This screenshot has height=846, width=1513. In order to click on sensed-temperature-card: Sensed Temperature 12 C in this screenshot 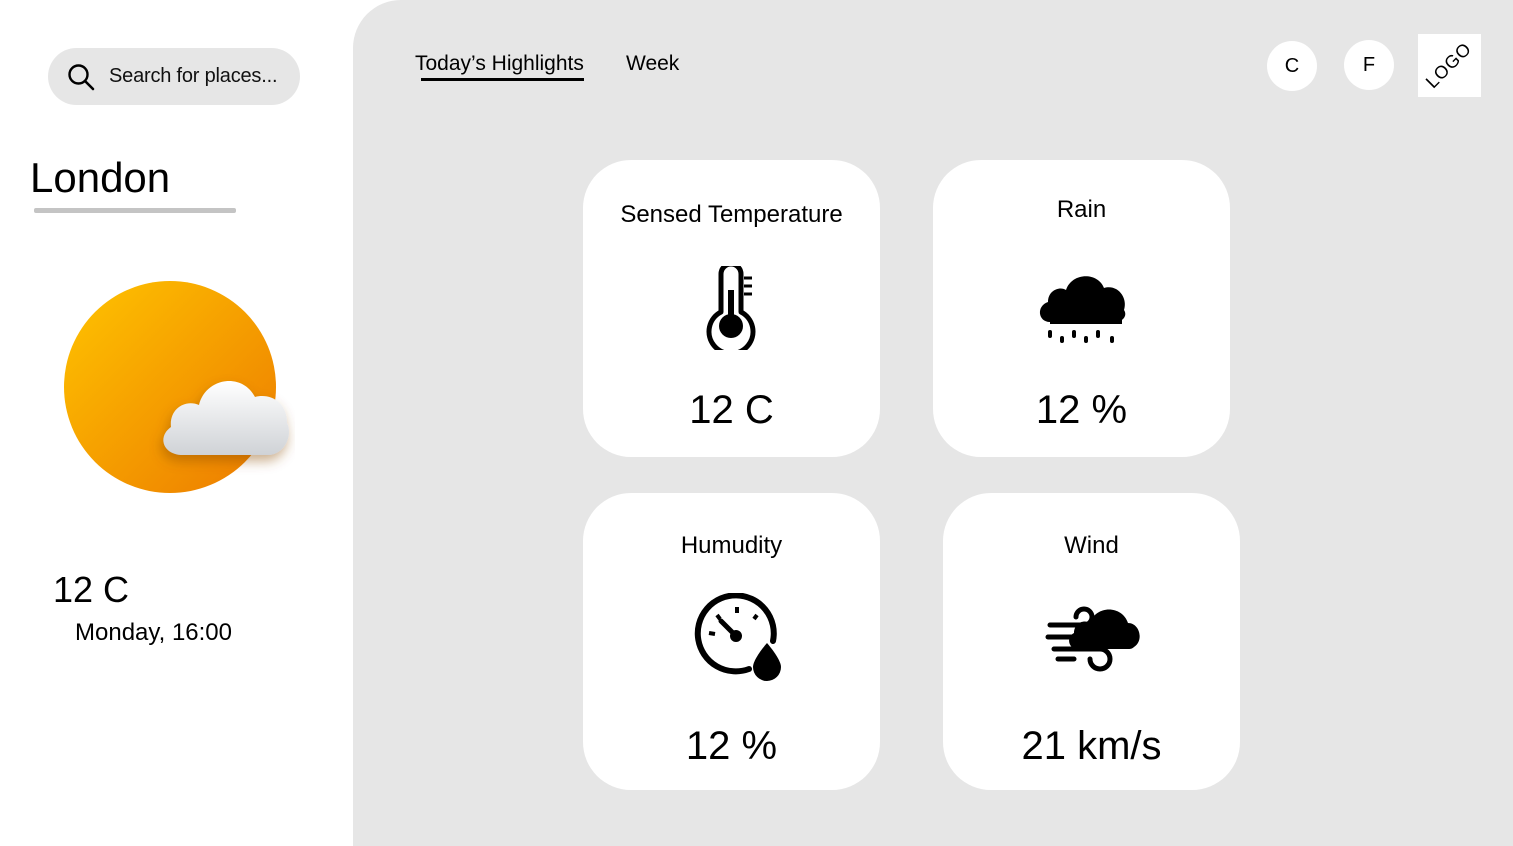, I will do `click(731, 308)`.